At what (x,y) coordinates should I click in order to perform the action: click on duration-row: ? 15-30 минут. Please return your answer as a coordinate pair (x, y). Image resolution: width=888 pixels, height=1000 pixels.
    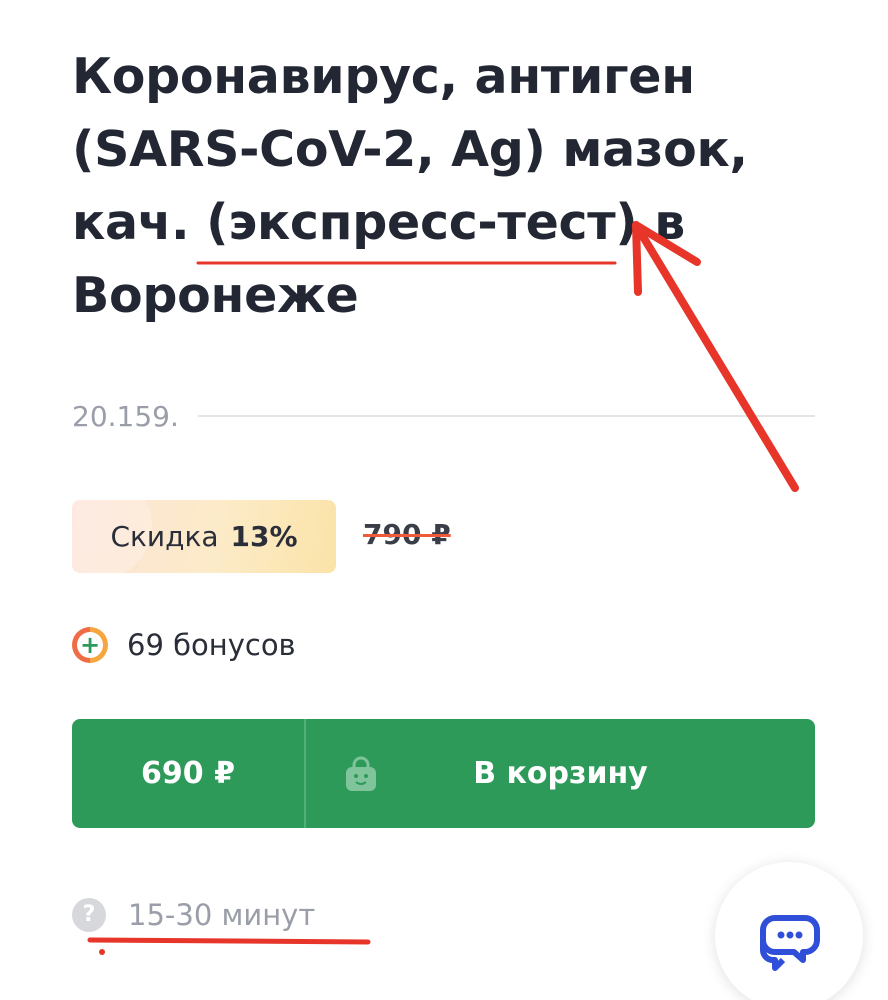
    Looking at the image, I should click on (193, 915).